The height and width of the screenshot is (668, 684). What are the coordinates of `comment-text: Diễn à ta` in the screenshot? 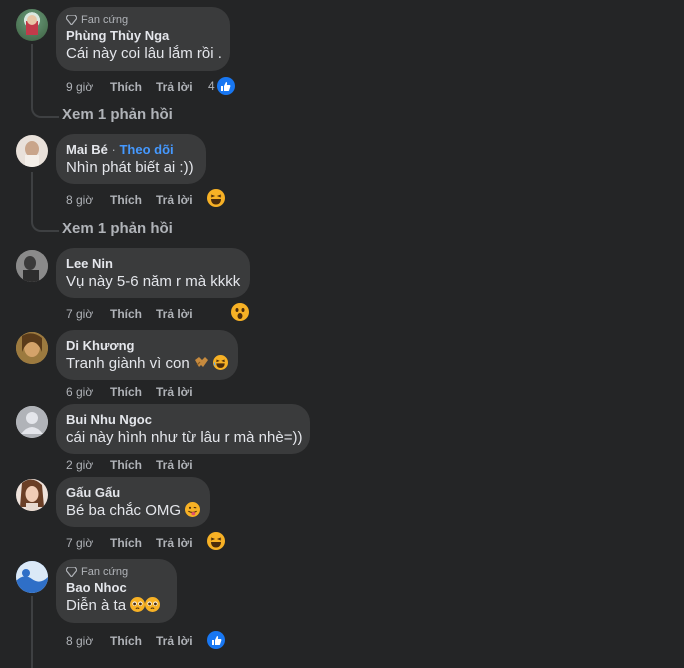 It's located at (96, 605).